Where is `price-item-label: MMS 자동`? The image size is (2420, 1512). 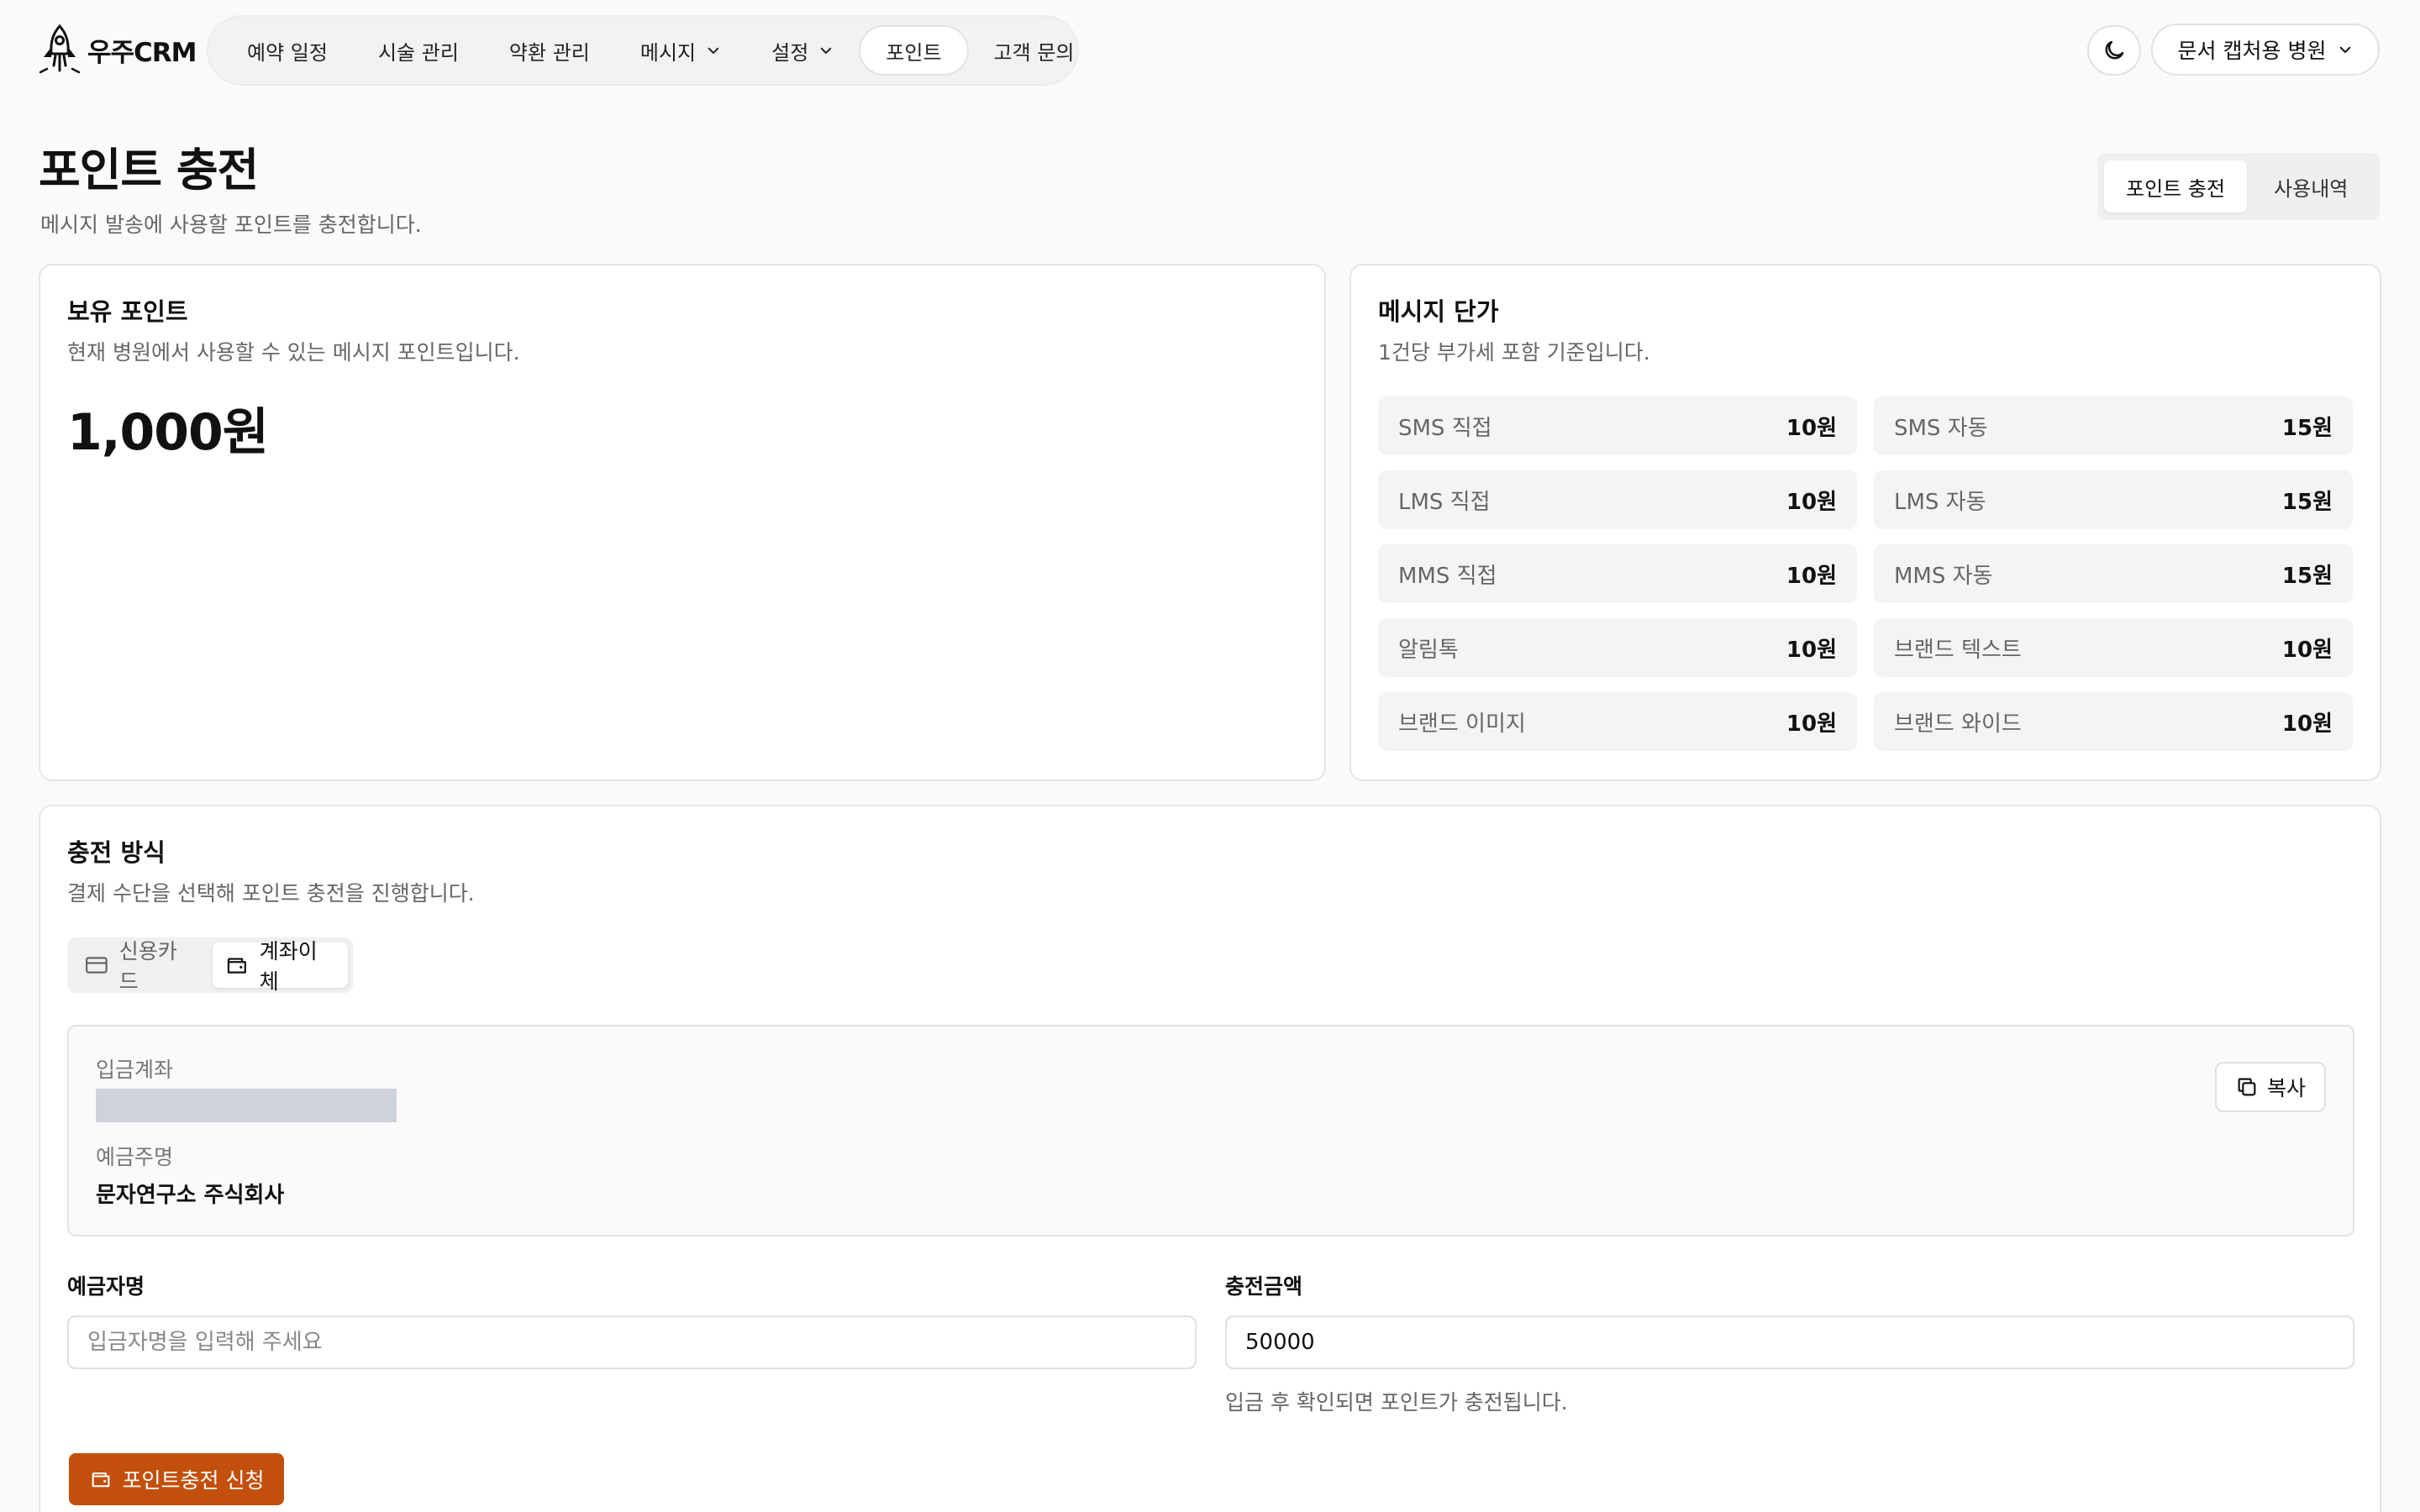 price-item-label: MMS 자동 is located at coordinates (1943, 576).